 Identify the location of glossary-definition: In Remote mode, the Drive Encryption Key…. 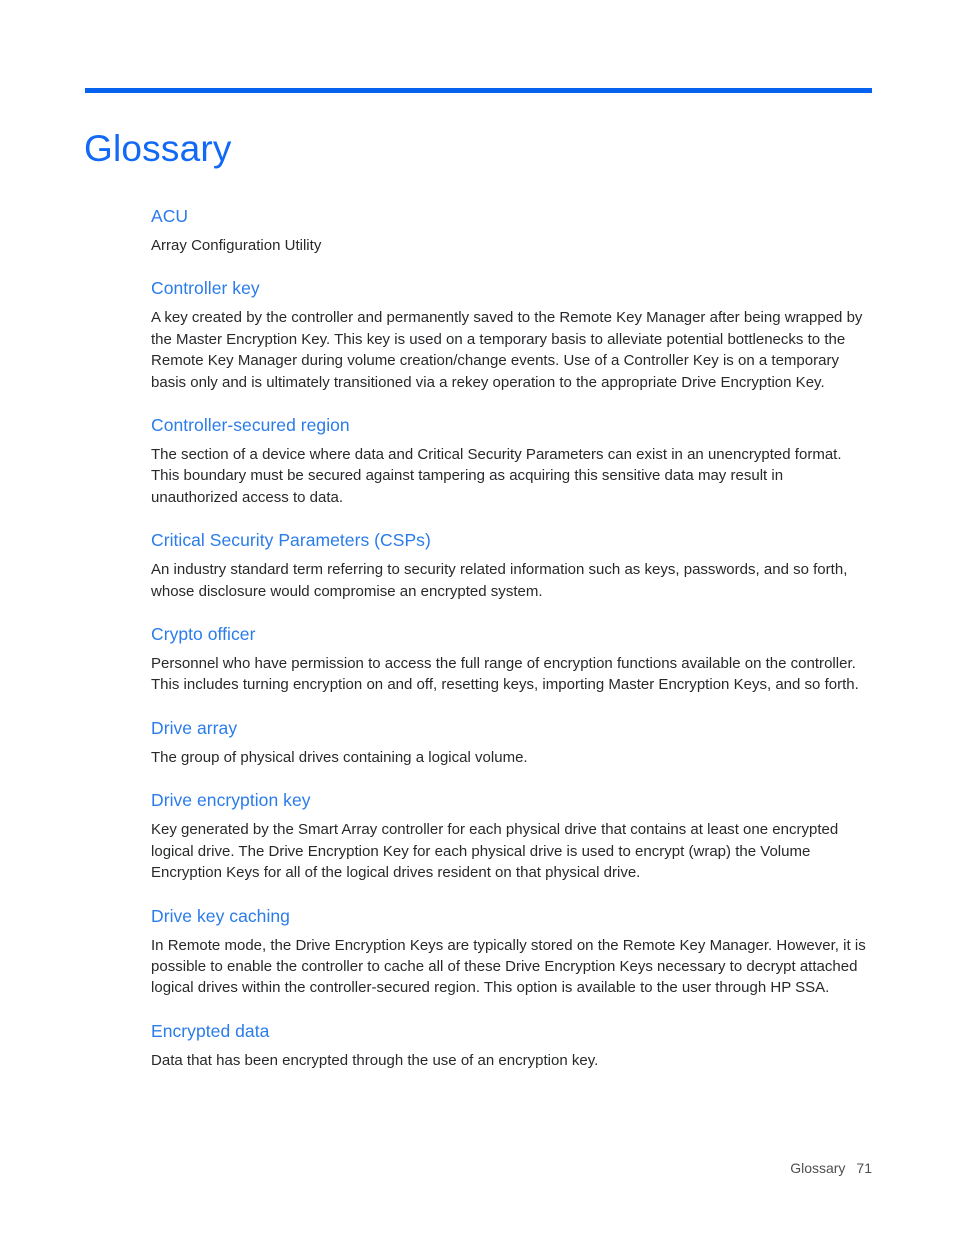
(508, 966).